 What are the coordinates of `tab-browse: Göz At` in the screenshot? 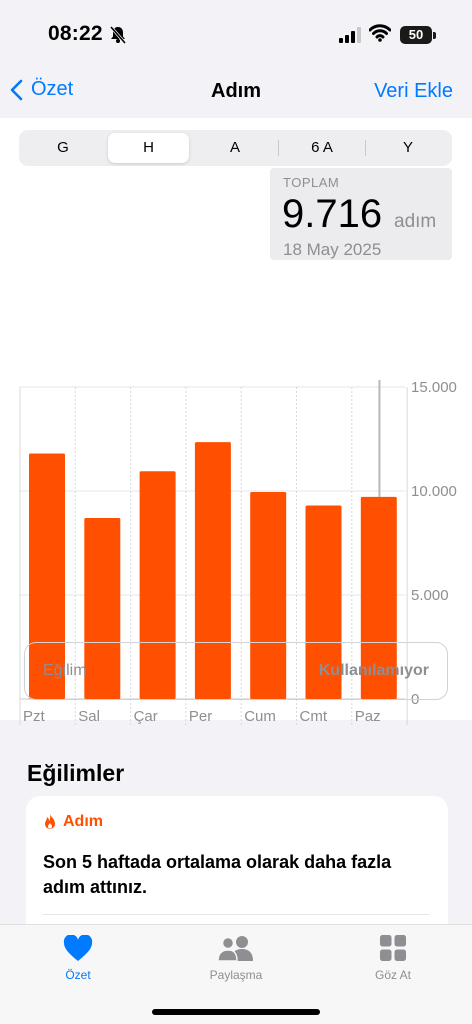 It's located at (393, 957).